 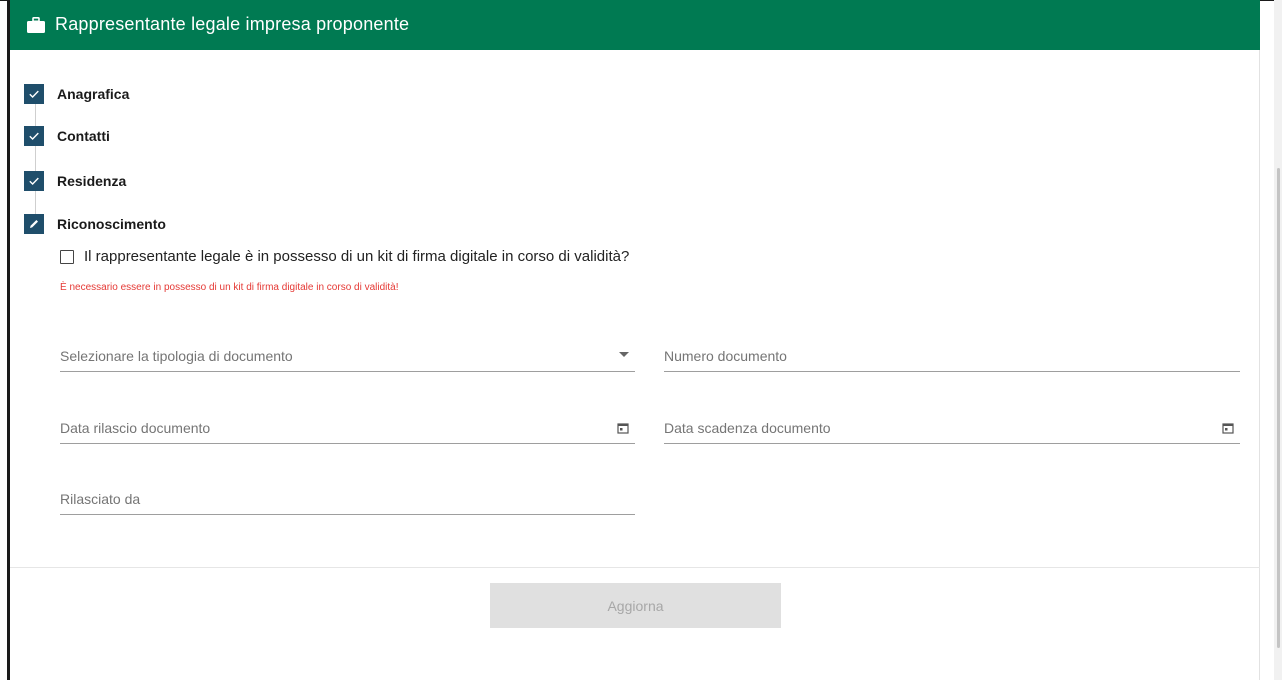 What do you see at coordinates (347, 359) in the screenshot?
I see `document-type-select: Selezionare la tipologia di documento` at bounding box center [347, 359].